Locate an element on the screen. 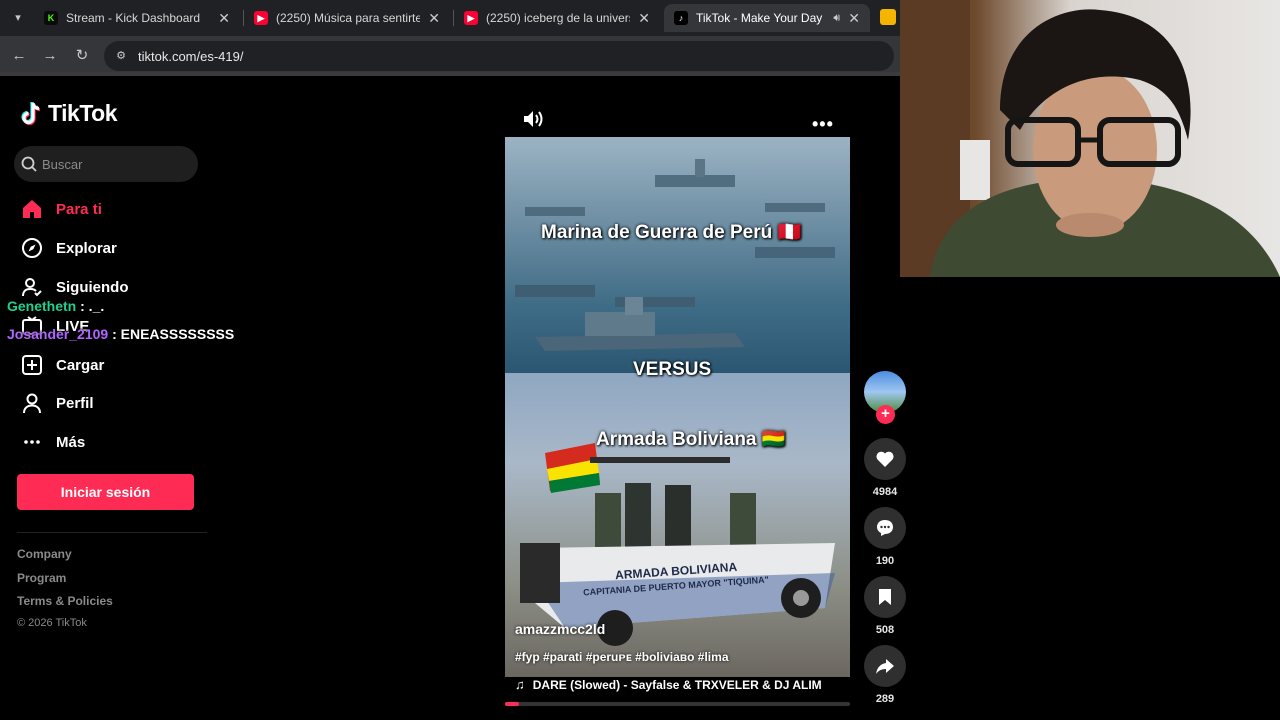 Image resolution: width=1280 pixels, height=720 pixels. tab-tiktok: ♪ TikTok - Make Your Day 🔊︎ ✕ is located at coordinates (767, 18).